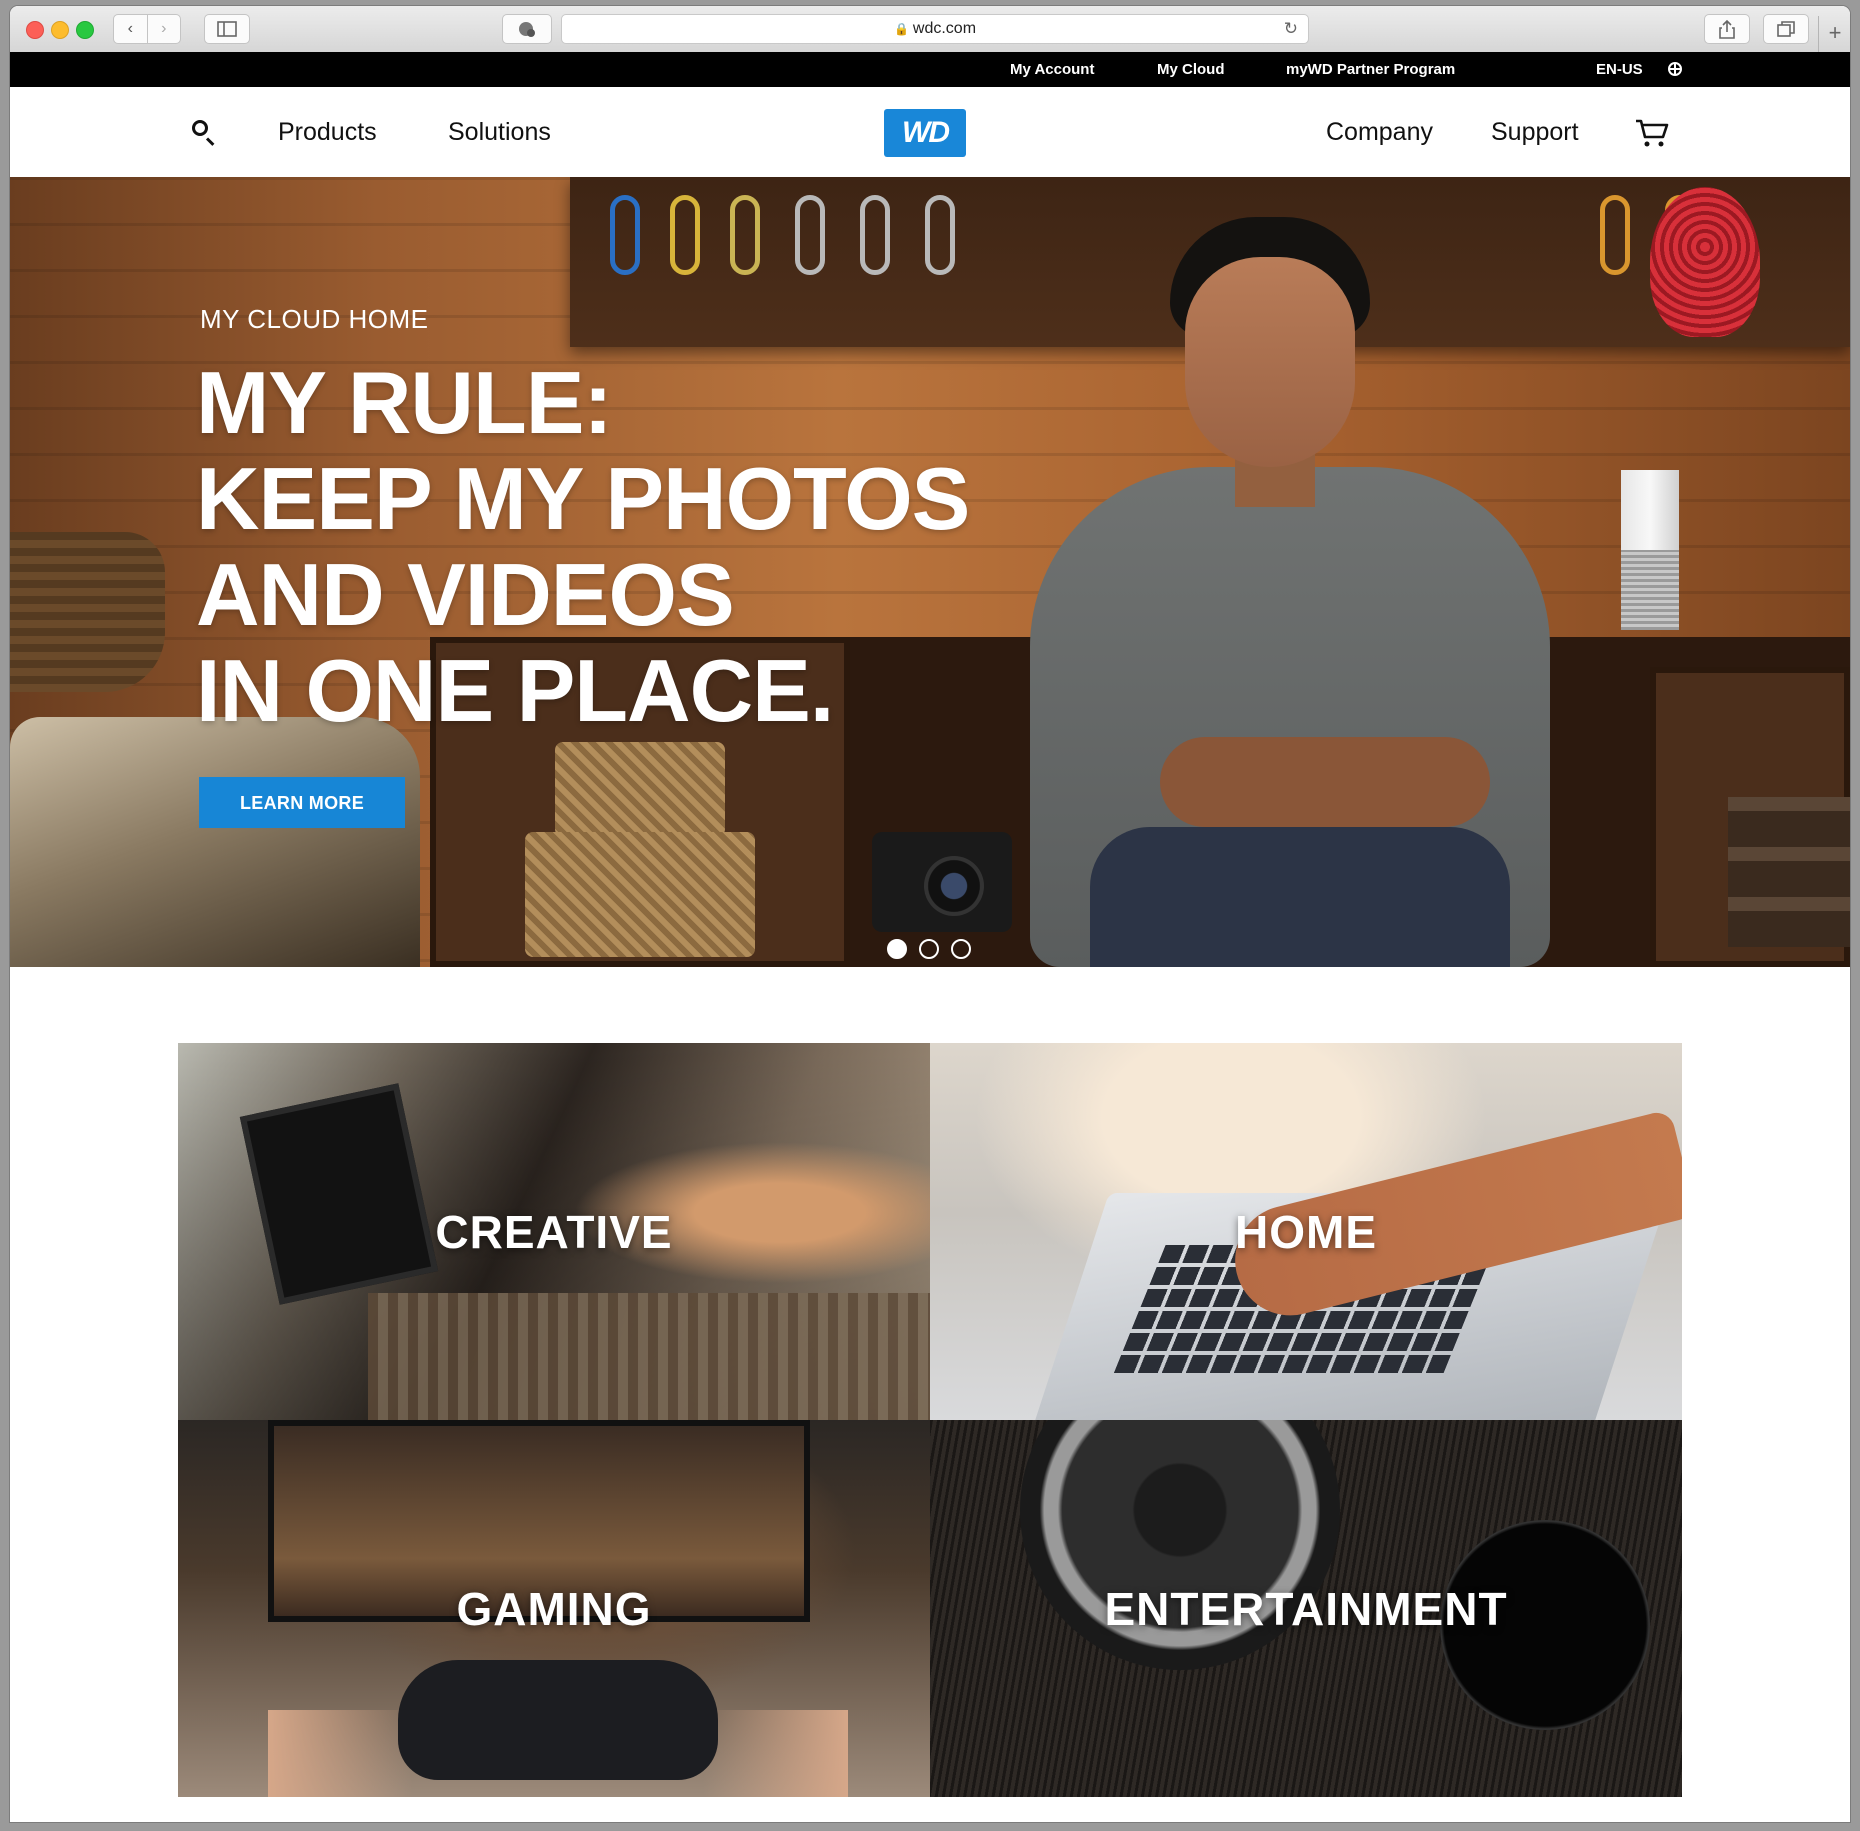 The width and height of the screenshot is (1860, 1831). I want to click on camera-rig-graphic, so click(339, 1194).